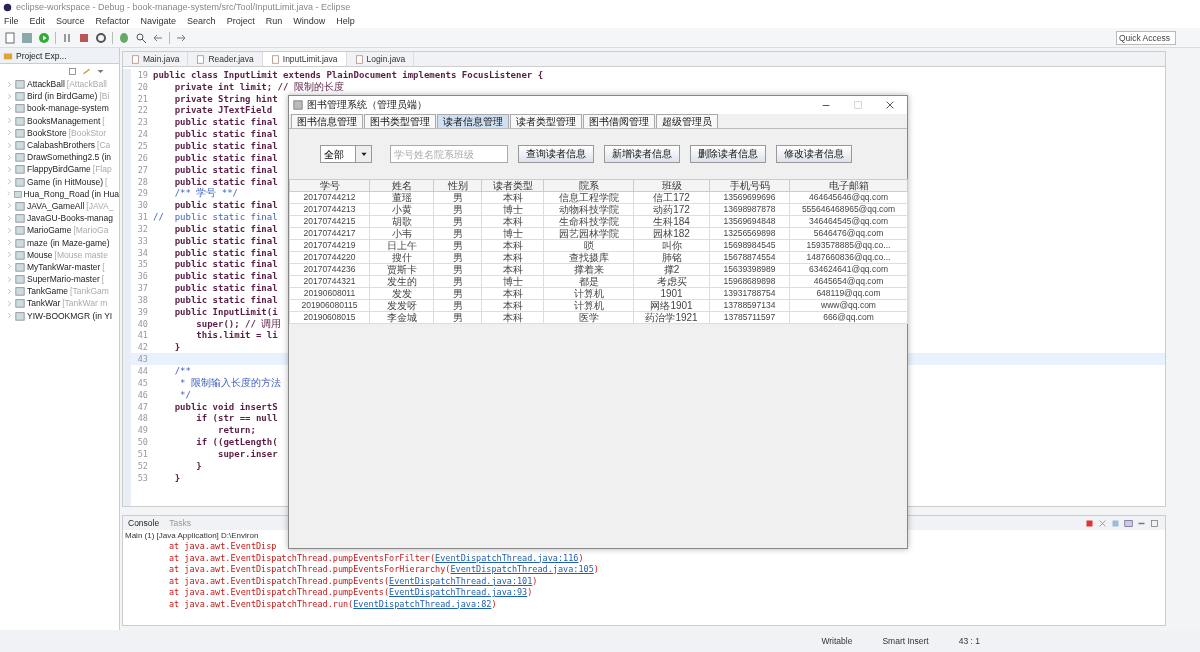 The image size is (1200, 652). What do you see at coordinates (185, 394) in the screenshot?
I see `code-line: */` at bounding box center [185, 394].